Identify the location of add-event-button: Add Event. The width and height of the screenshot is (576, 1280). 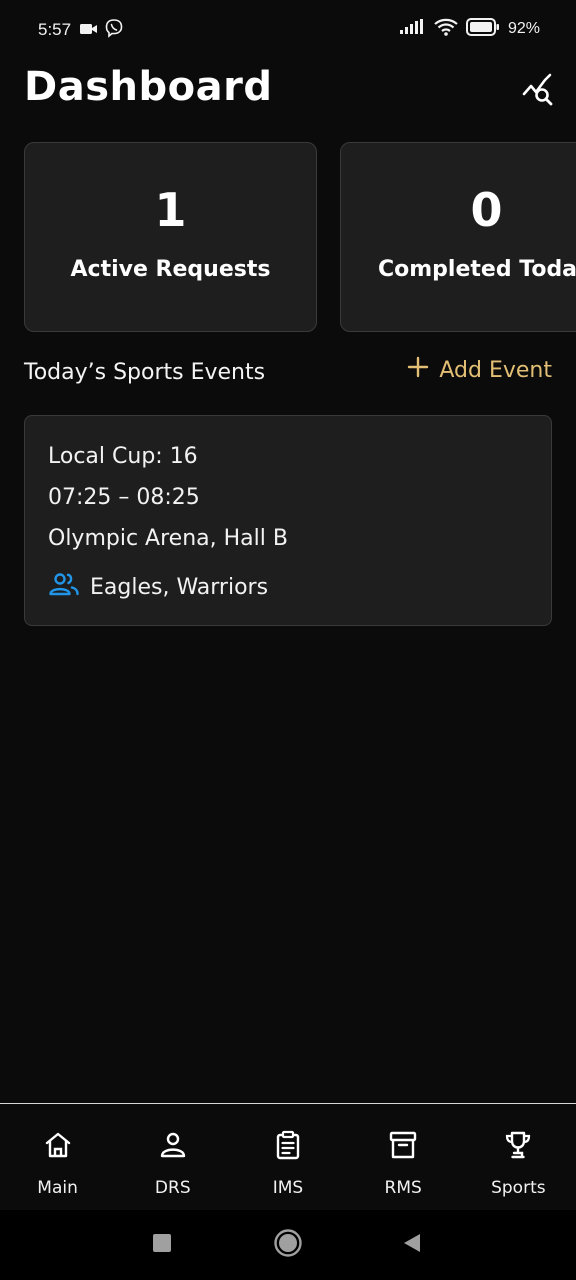
(479, 370).